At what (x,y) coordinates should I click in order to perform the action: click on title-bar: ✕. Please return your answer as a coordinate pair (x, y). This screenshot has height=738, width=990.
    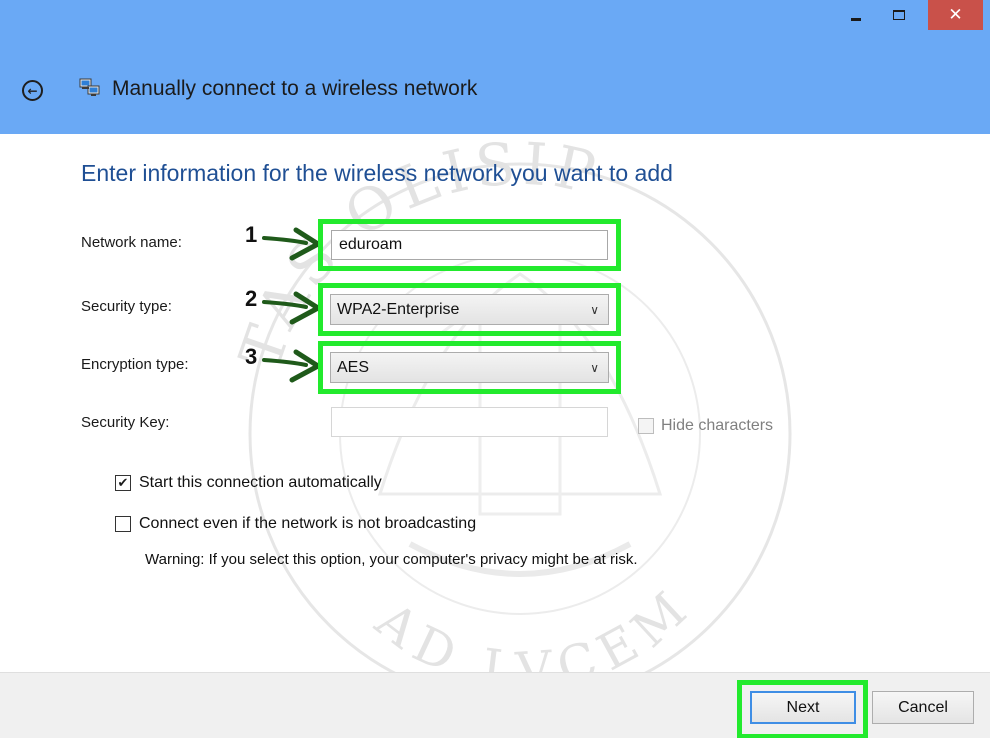
    Looking at the image, I should click on (495, 24).